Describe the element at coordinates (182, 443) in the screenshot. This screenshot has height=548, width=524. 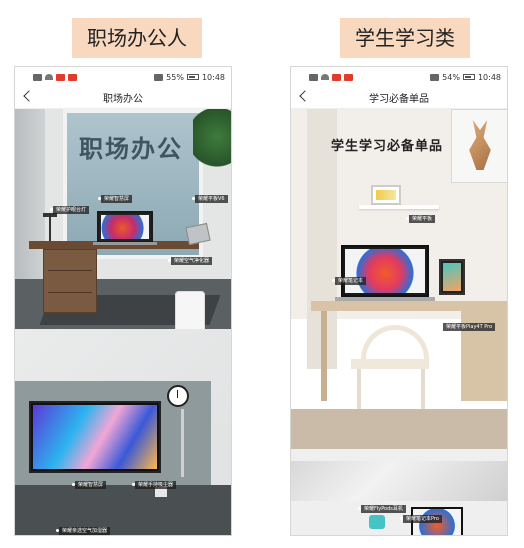
I see `vacuum-product` at that location.